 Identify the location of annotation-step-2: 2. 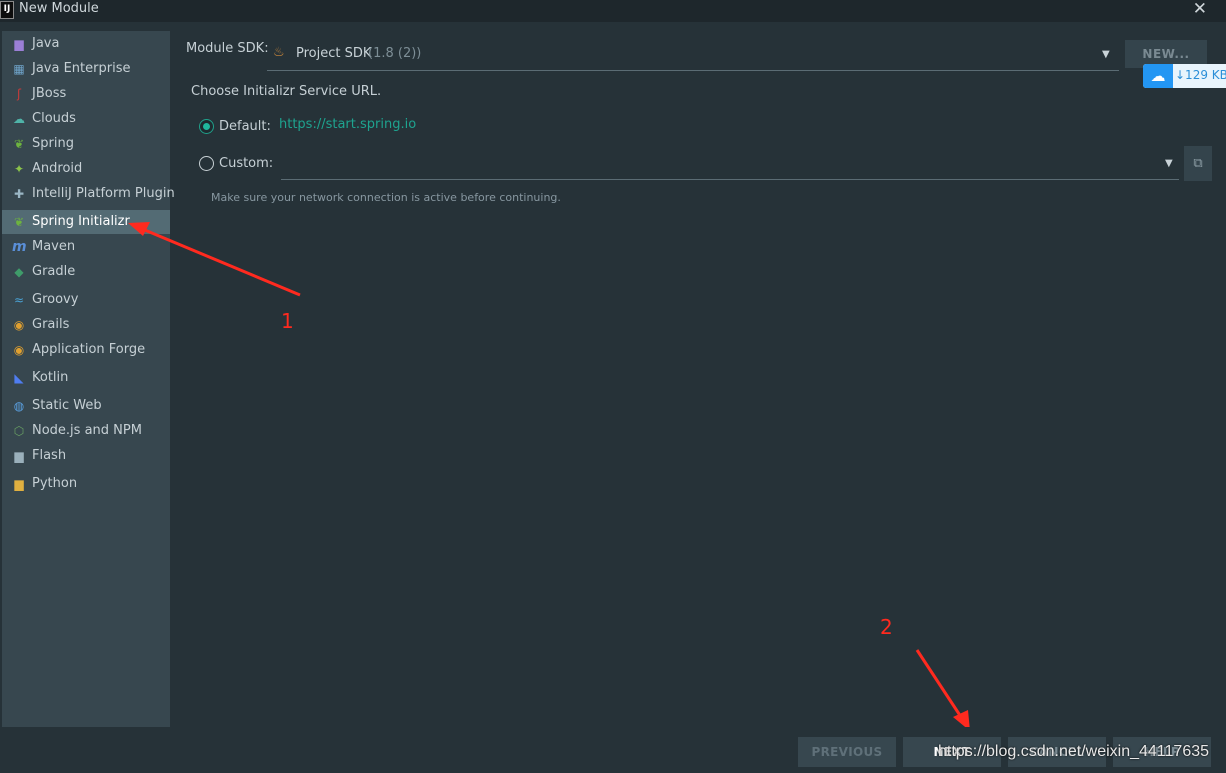
(886, 627).